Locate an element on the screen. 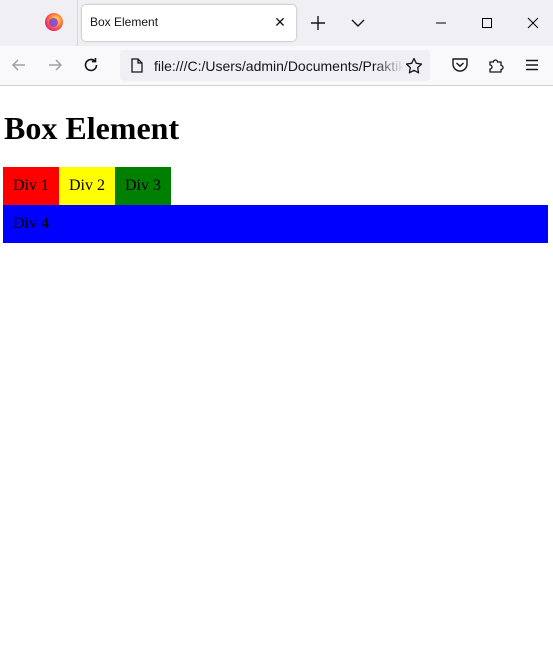  tab-title: Box Element is located at coordinates (124, 22).